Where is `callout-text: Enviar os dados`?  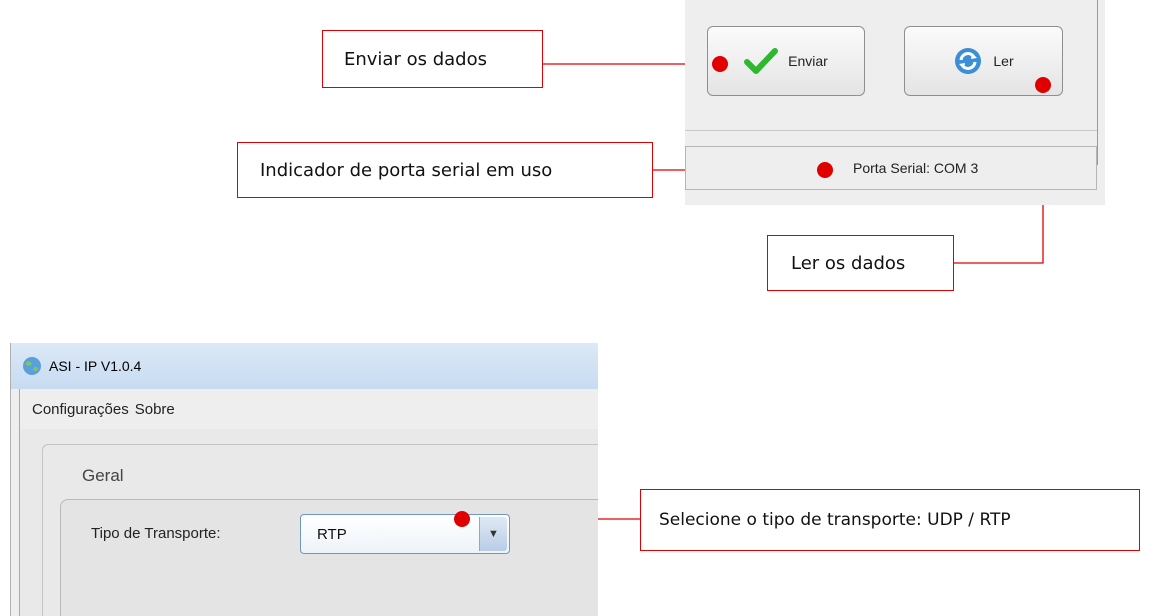 callout-text: Enviar os dados is located at coordinates (415, 59).